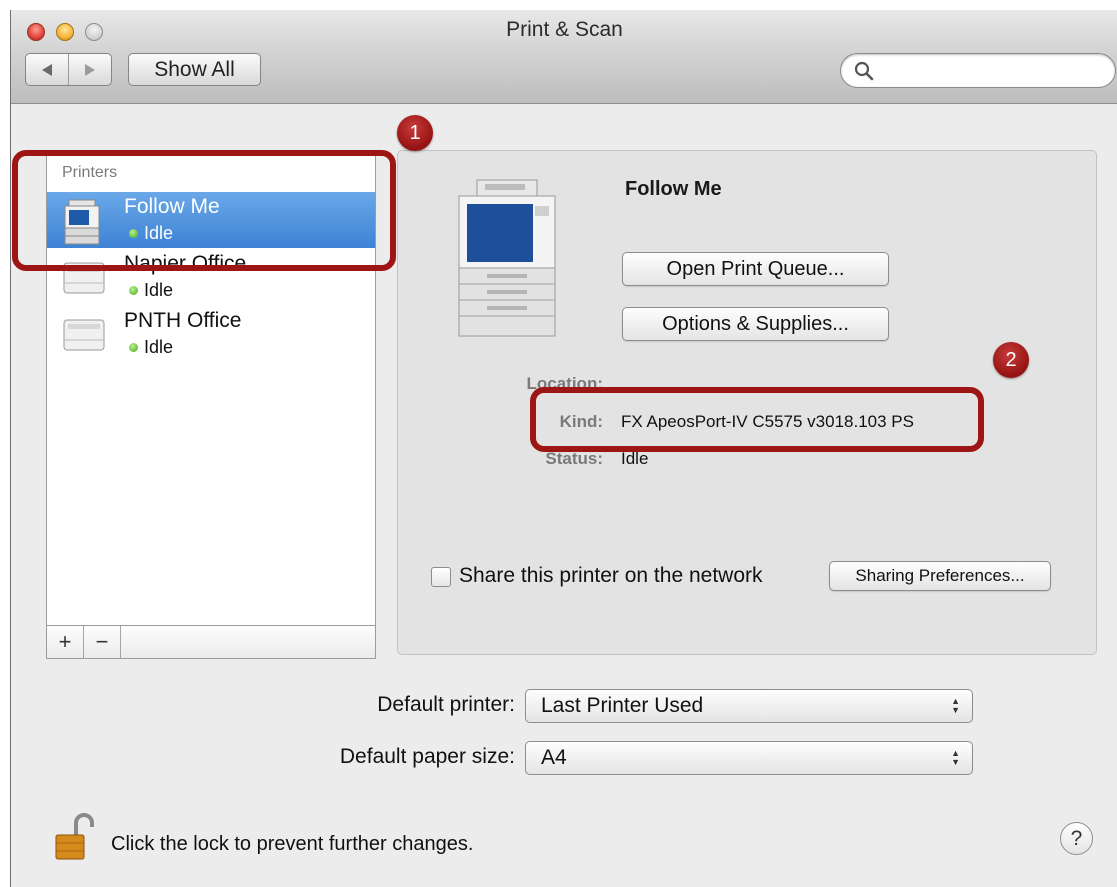 This screenshot has width=1117, height=887. What do you see at coordinates (446, 704) in the screenshot?
I see `default-printer-label: Default printer:` at bounding box center [446, 704].